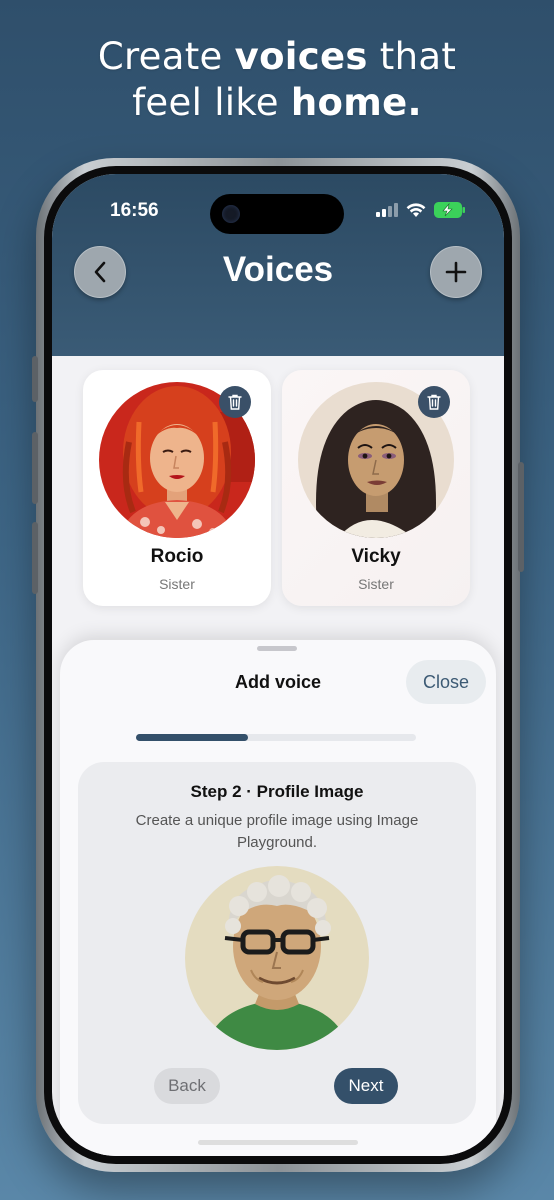 The image size is (554, 1200). Describe the element at coordinates (366, 1086) in the screenshot. I see `next-button: Next` at that location.